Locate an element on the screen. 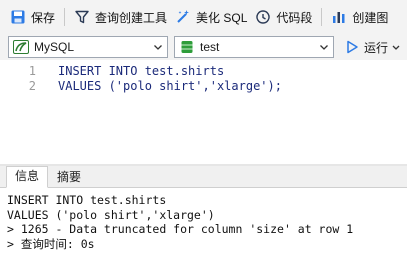 This screenshot has height=260, width=407. magic-wand-icon is located at coordinates (183, 17).